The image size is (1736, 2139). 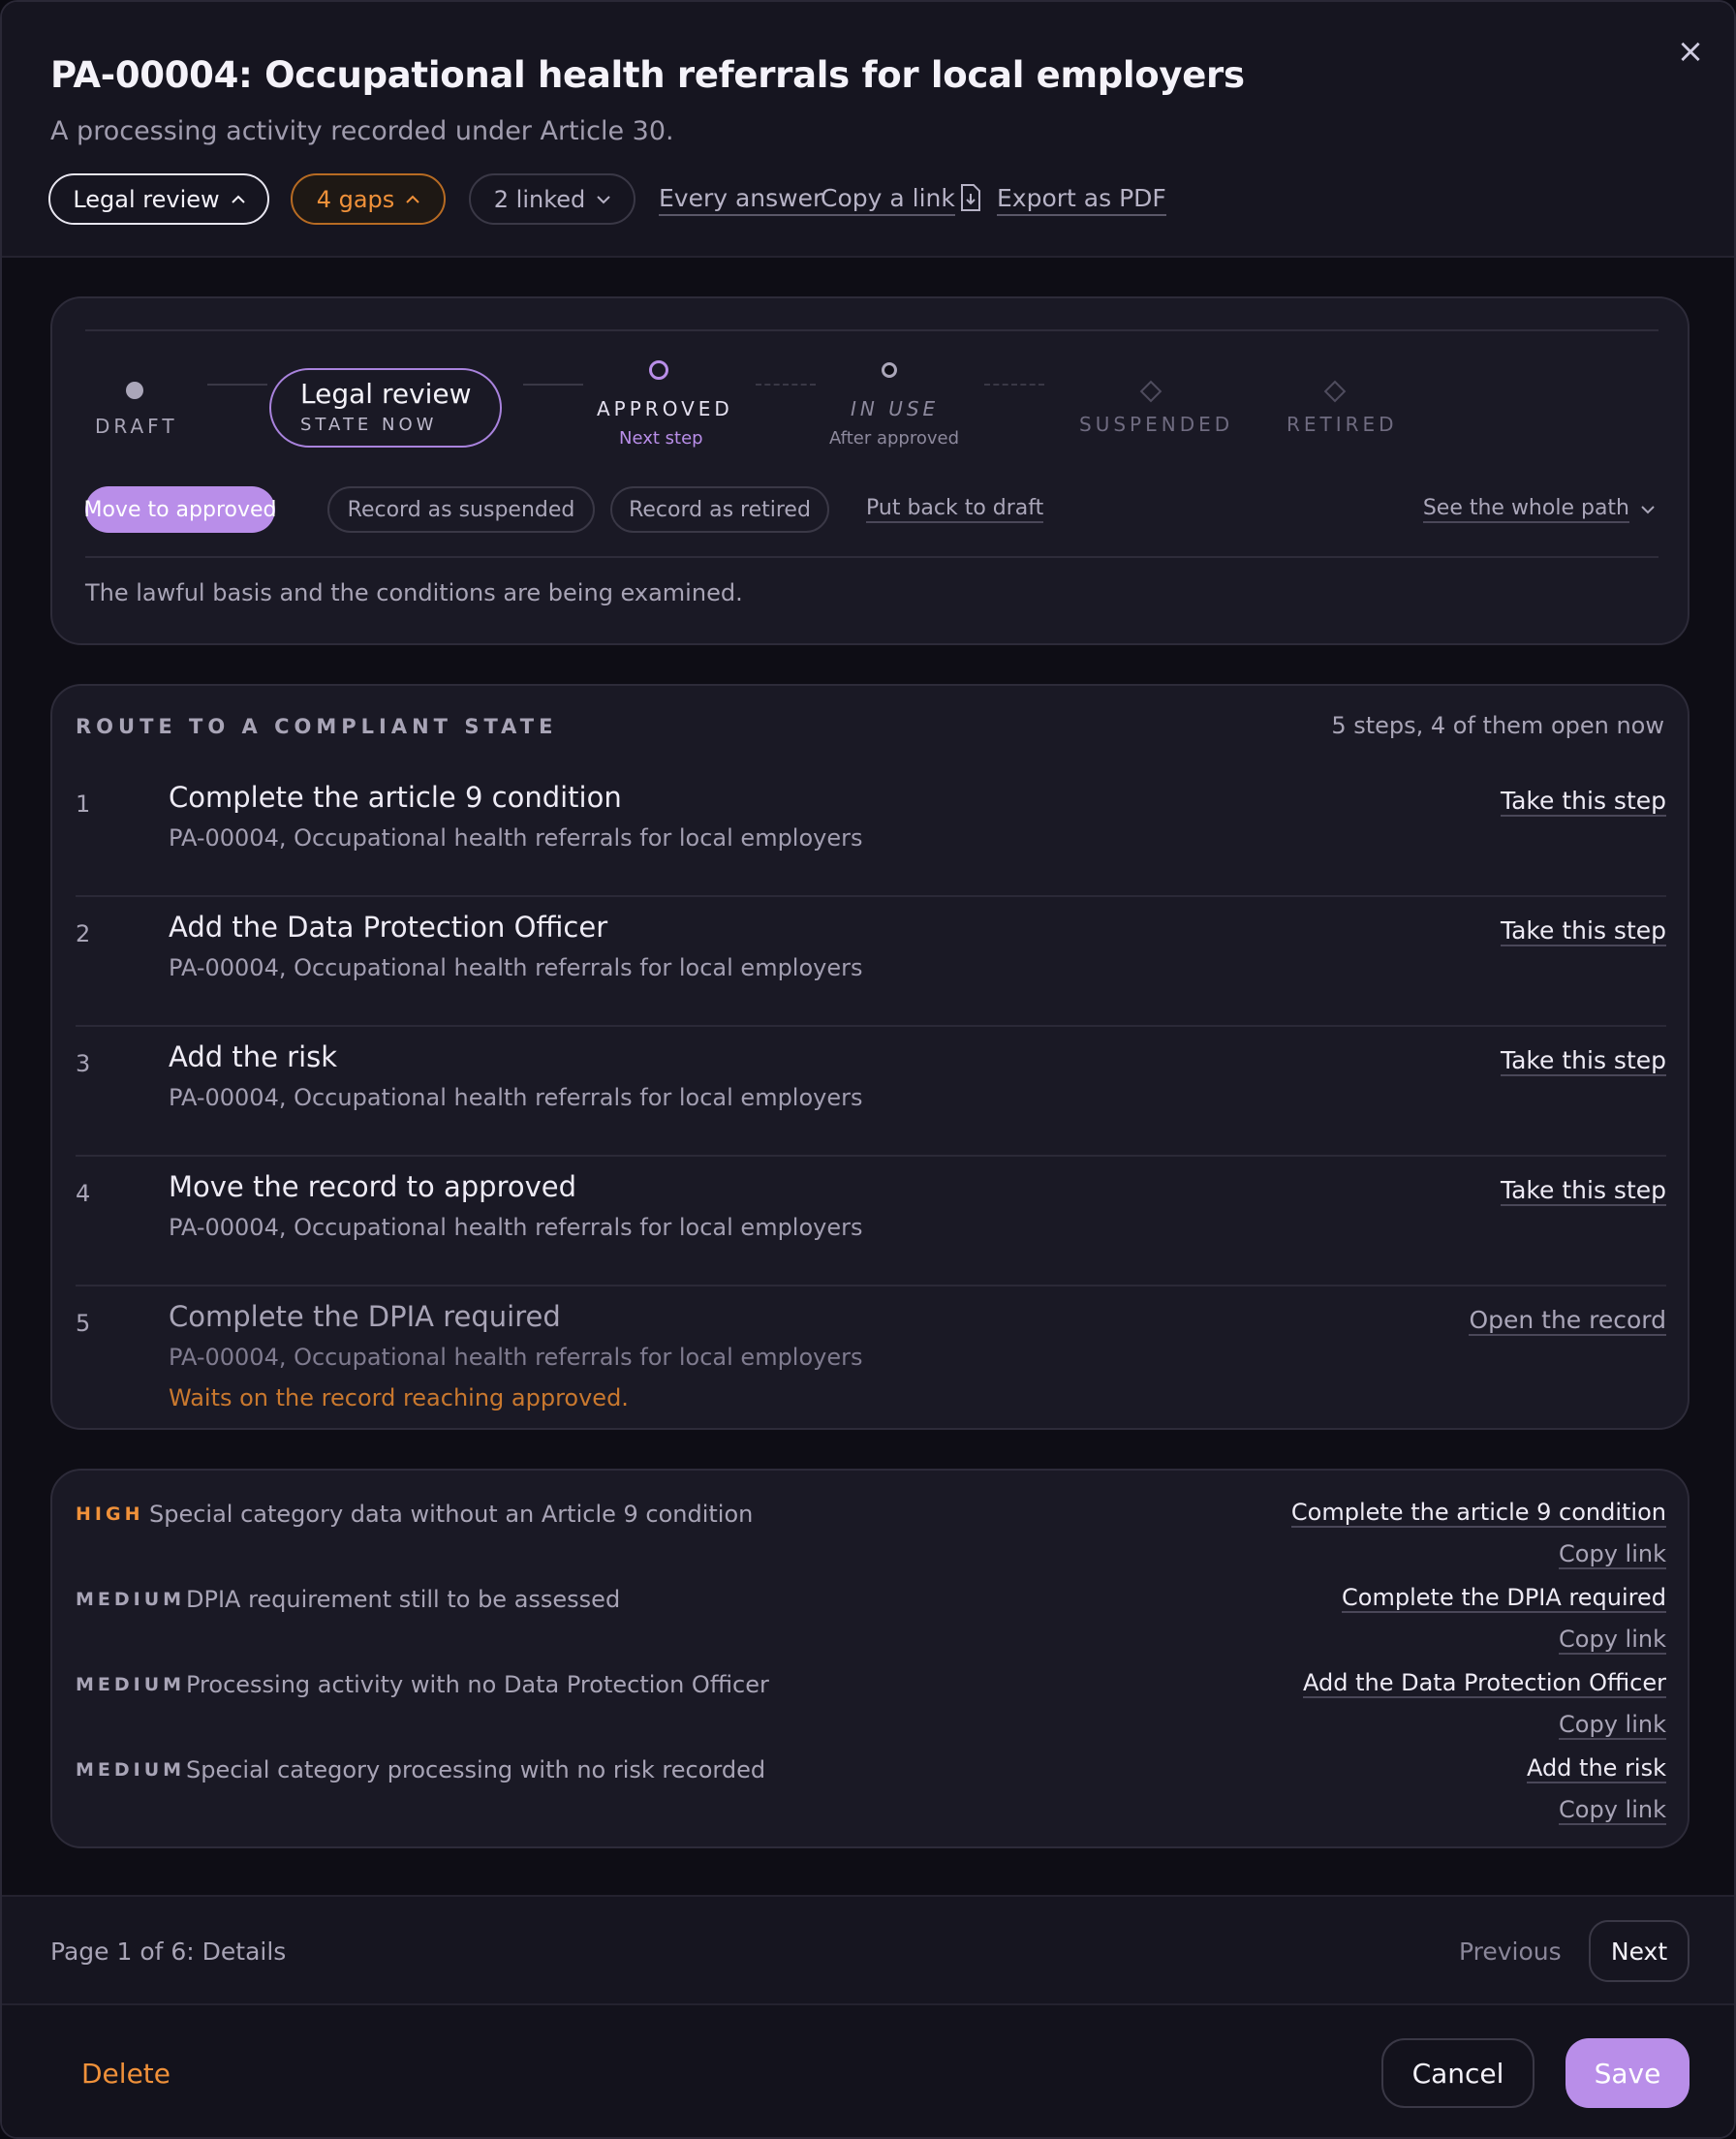 What do you see at coordinates (399, 1397) in the screenshot?
I see `step-warning: Waits on the record reaching approved.` at bounding box center [399, 1397].